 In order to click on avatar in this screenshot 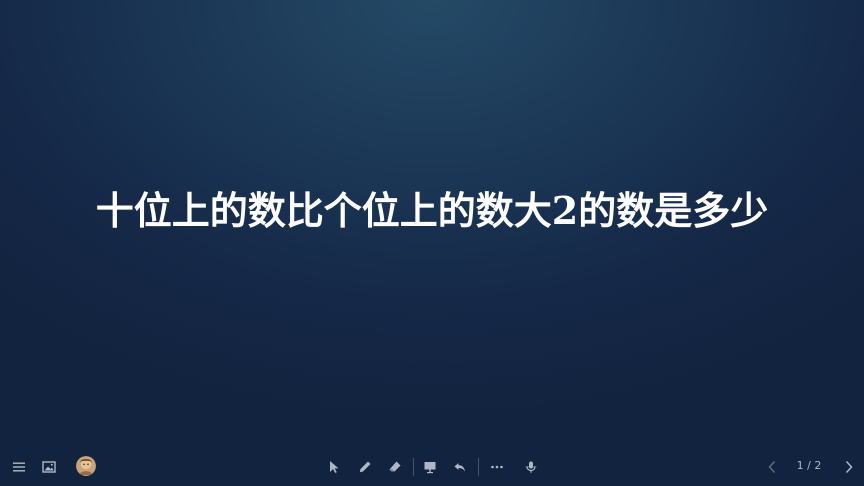, I will do `click(86, 466)`.